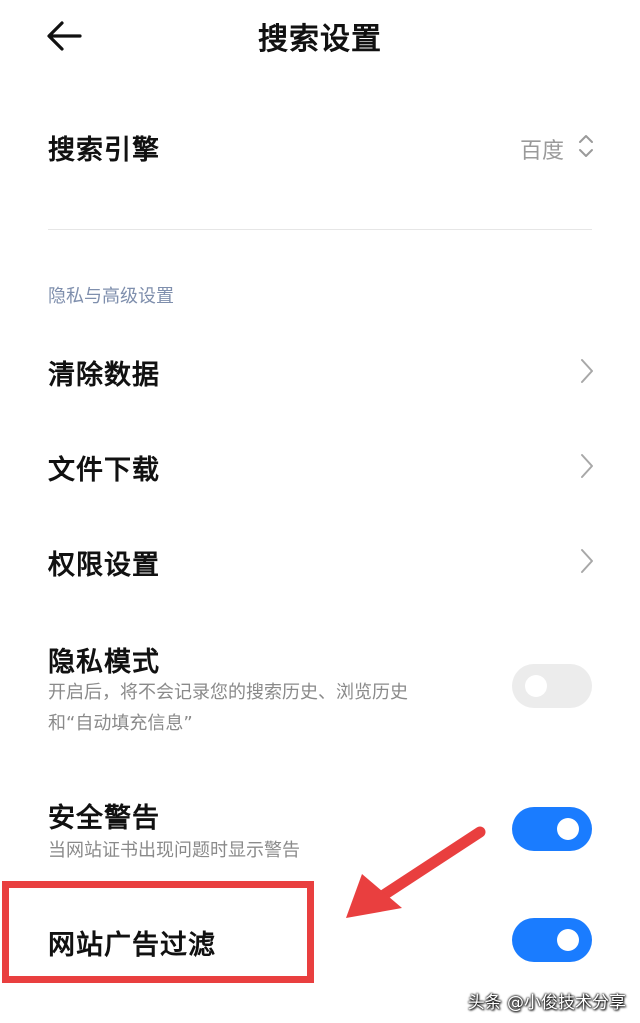 This screenshot has width=640, height=1023. Describe the element at coordinates (104, 470) in the screenshot. I see `file-download-label: 文件下载` at that location.